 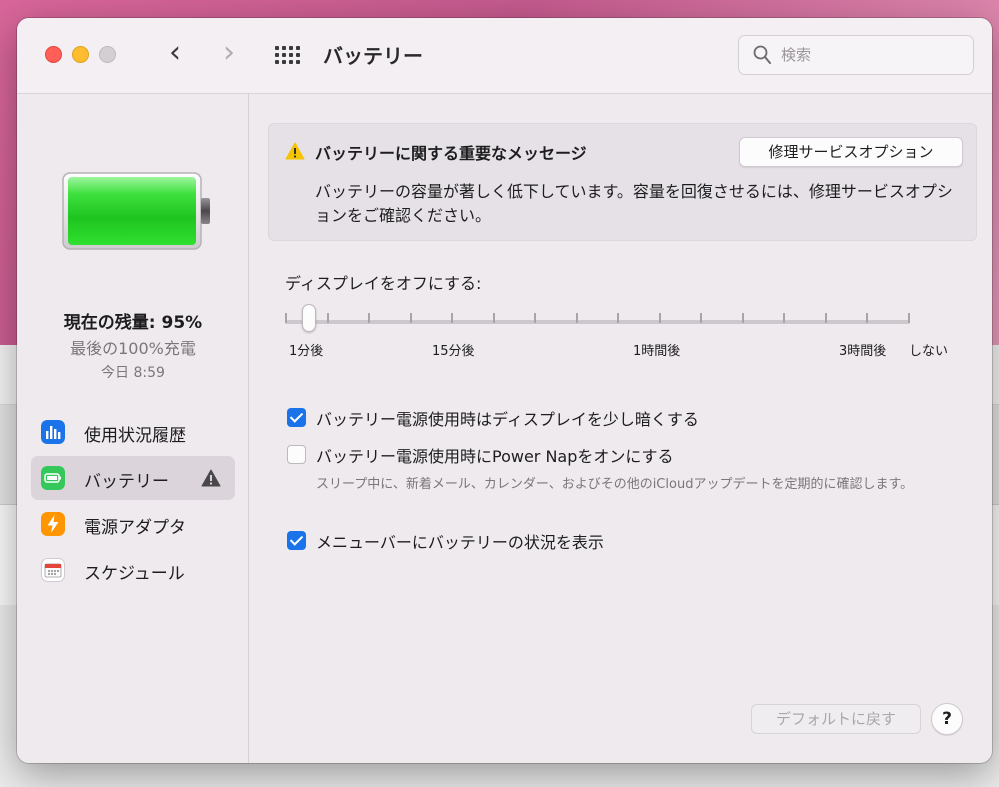 What do you see at coordinates (504, 56) in the screenshot?
I see `title-bar: ‹ › バッテリー` at bounding box center [504, 56].